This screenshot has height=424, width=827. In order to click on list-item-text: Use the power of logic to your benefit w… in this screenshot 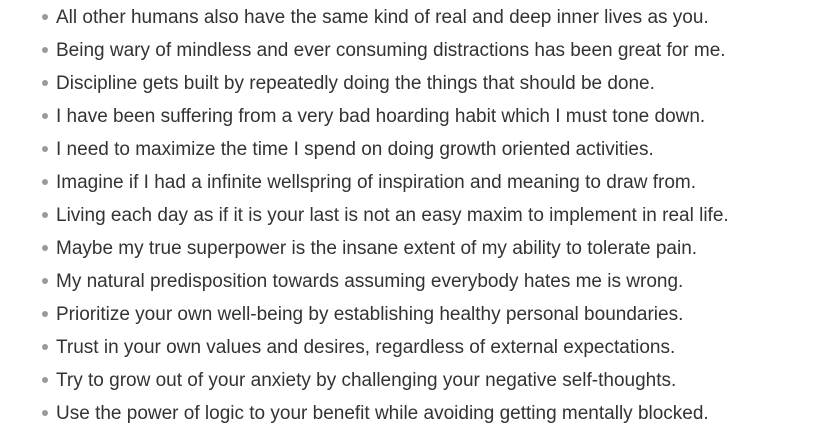, I will do `click(382, 413)`.